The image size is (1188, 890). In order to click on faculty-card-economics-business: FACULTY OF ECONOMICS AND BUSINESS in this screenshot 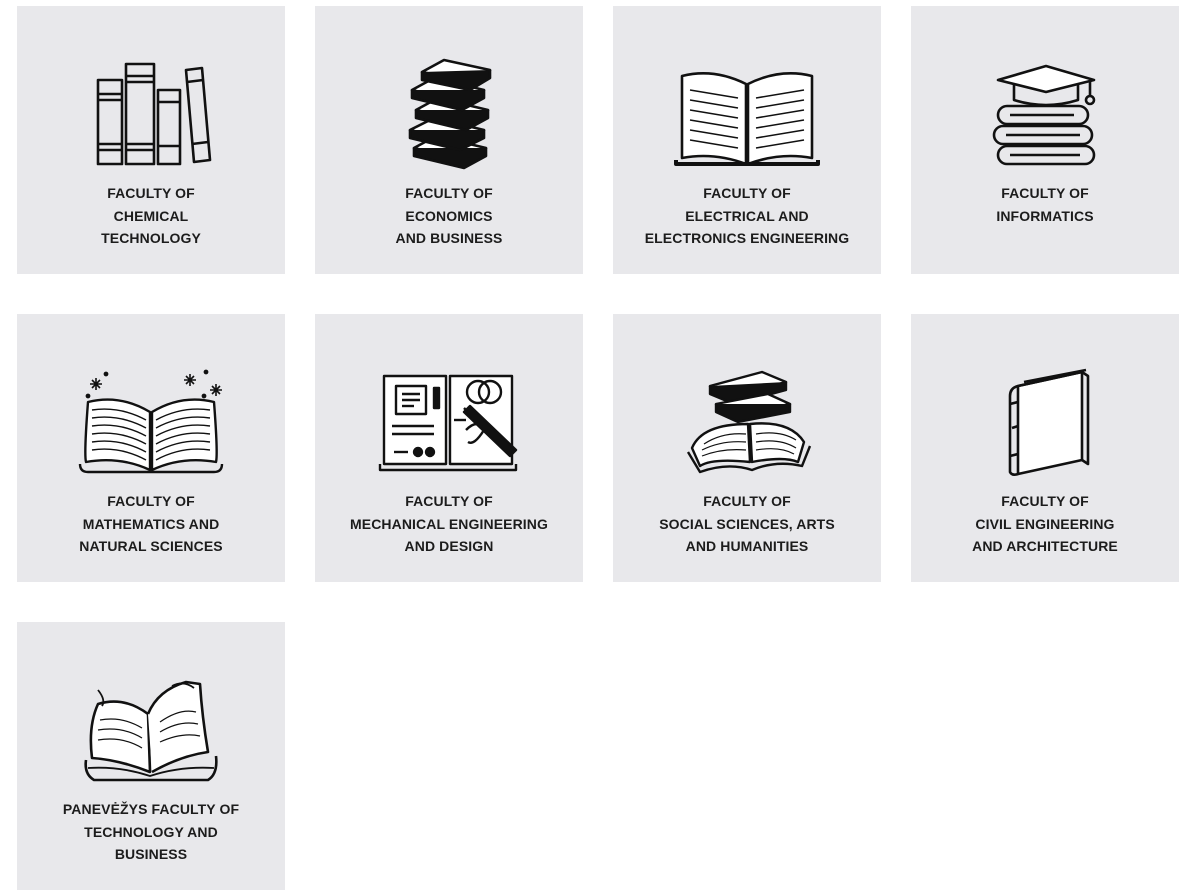, I will do `click(449, 140)`.